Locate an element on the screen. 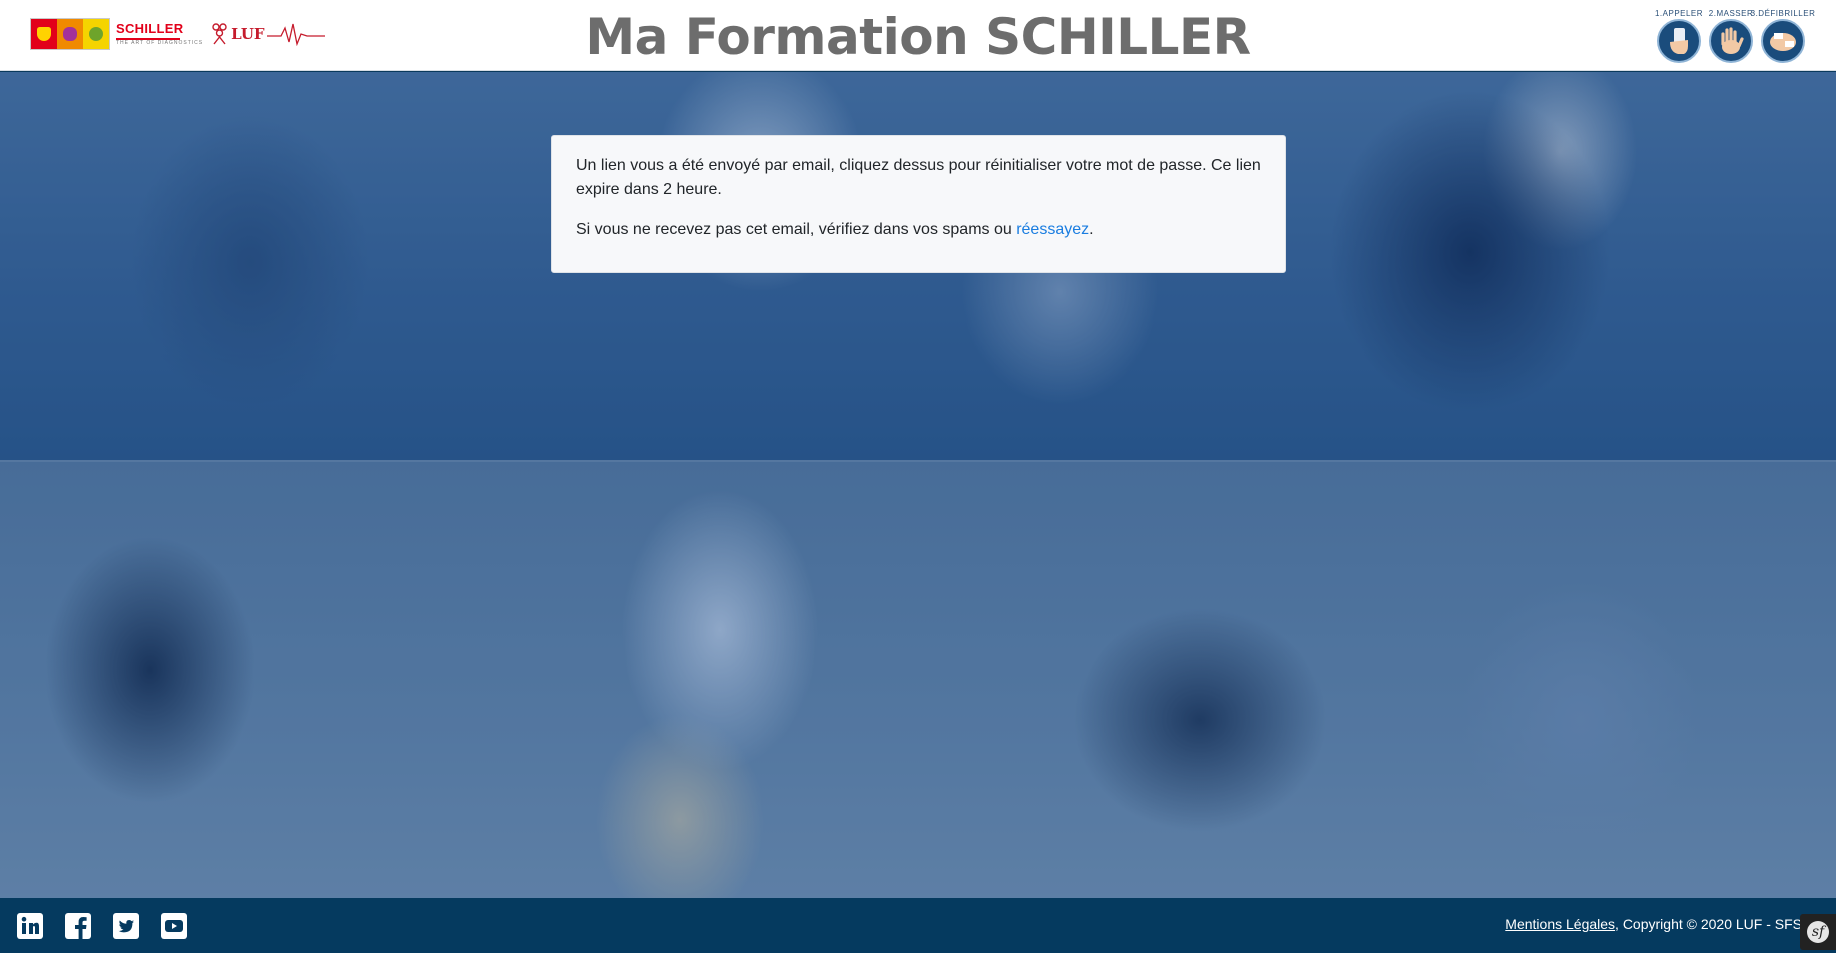  spam-check-period: . is located at coordinates (1091, 229).